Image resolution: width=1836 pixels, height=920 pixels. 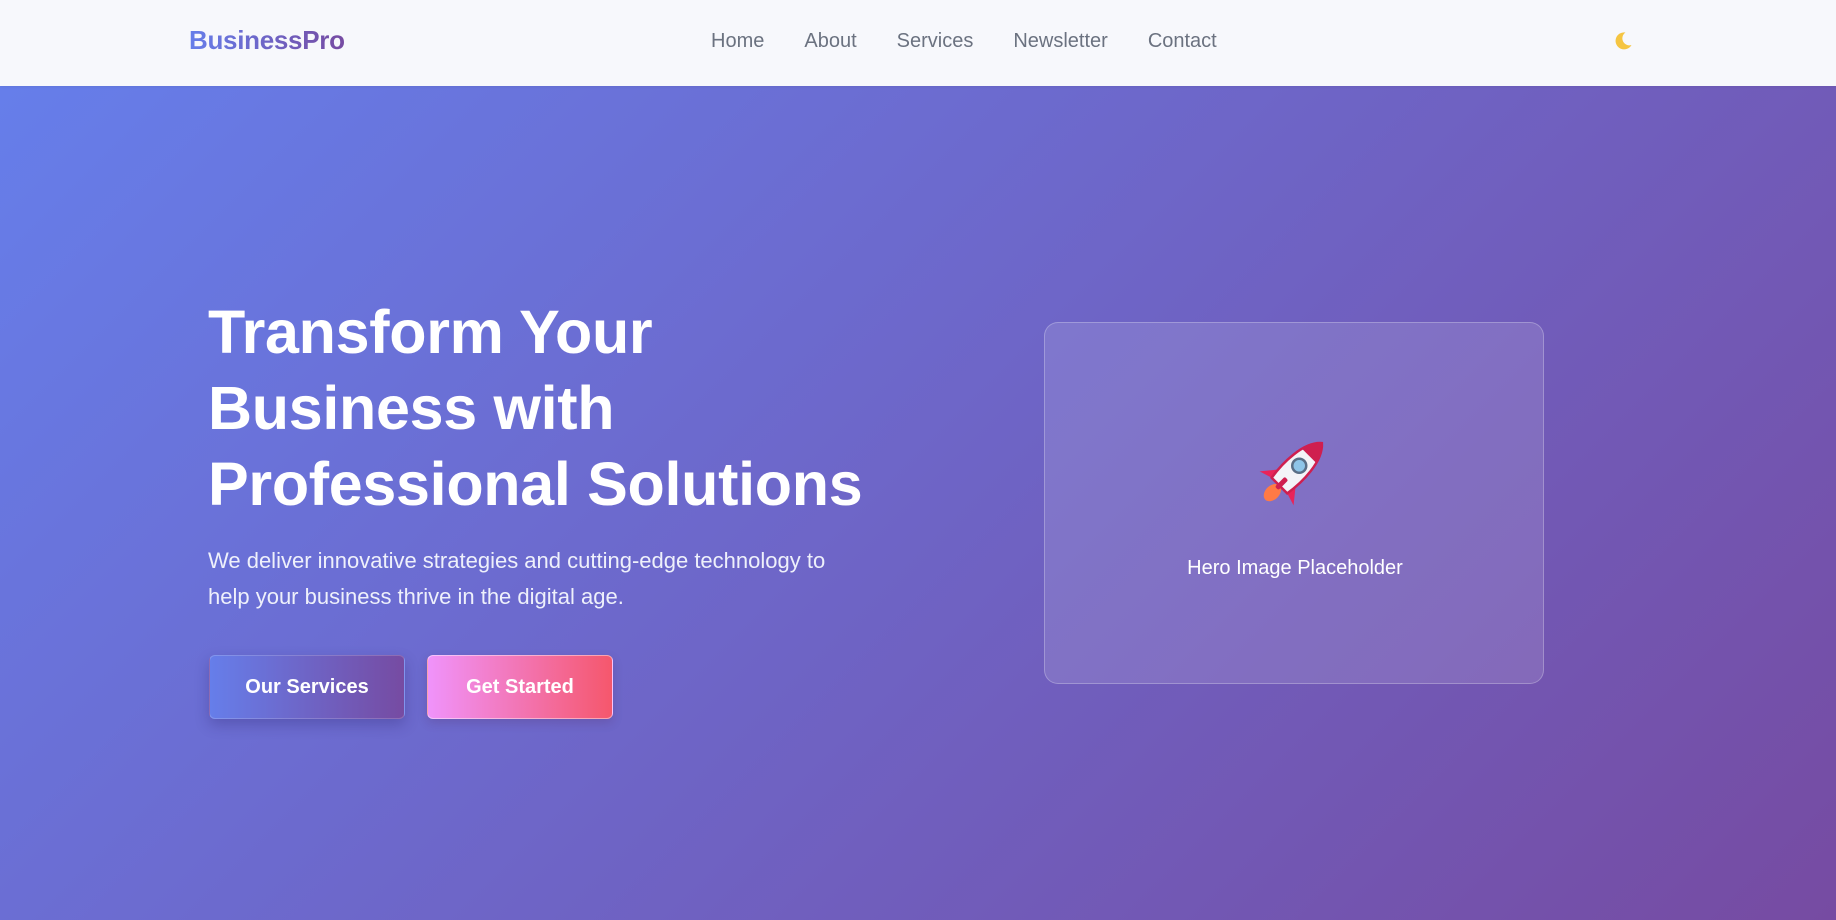 I want to click on nav-link-contact: Contact, so click(x=1182, y=41).